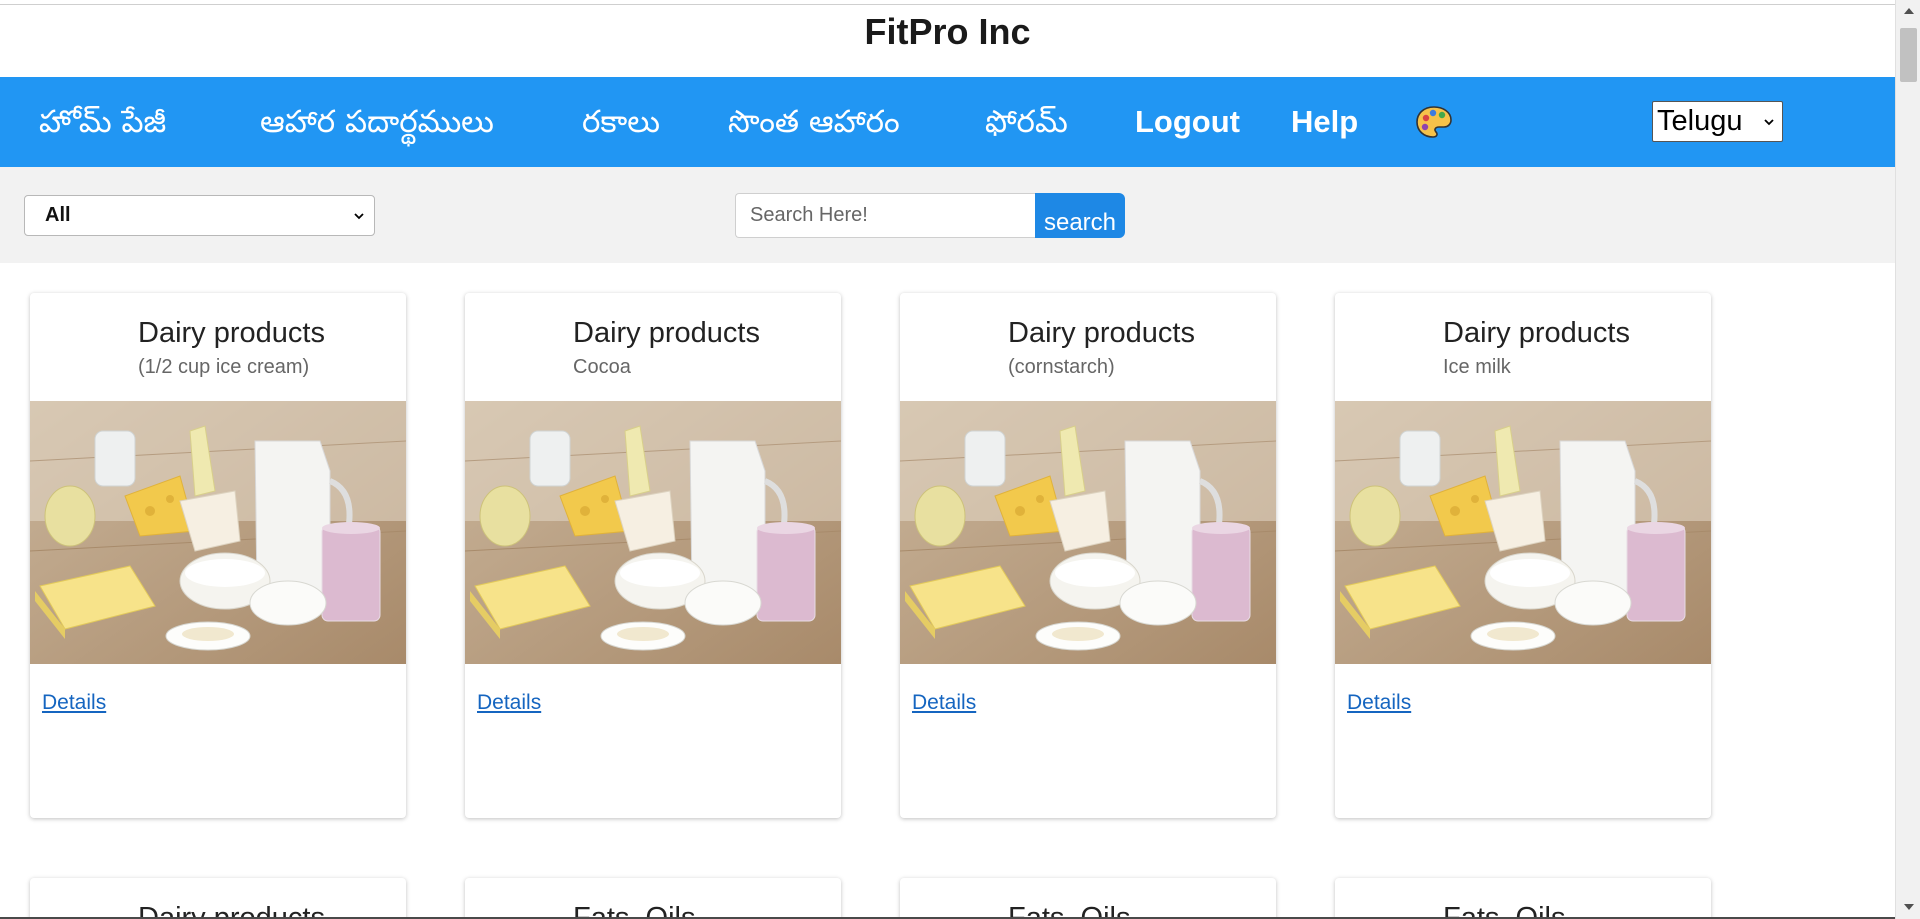 This screenshot has height=919, width=1920. I want to click on category-select: All, so click(199, 215).